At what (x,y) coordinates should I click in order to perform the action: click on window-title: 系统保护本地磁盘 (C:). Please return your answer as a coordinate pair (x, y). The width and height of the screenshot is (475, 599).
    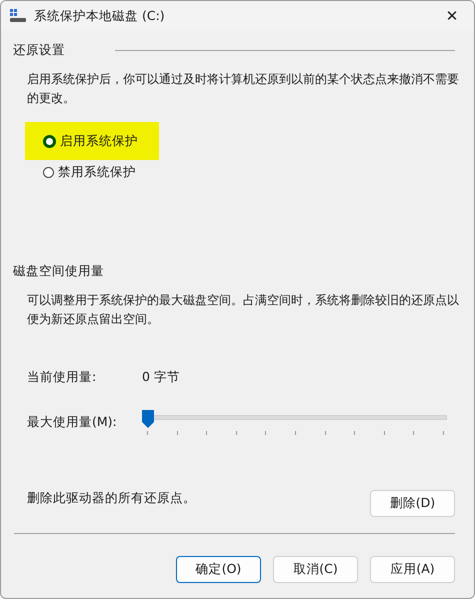
    Looking at the image, I should click on (100, 16).